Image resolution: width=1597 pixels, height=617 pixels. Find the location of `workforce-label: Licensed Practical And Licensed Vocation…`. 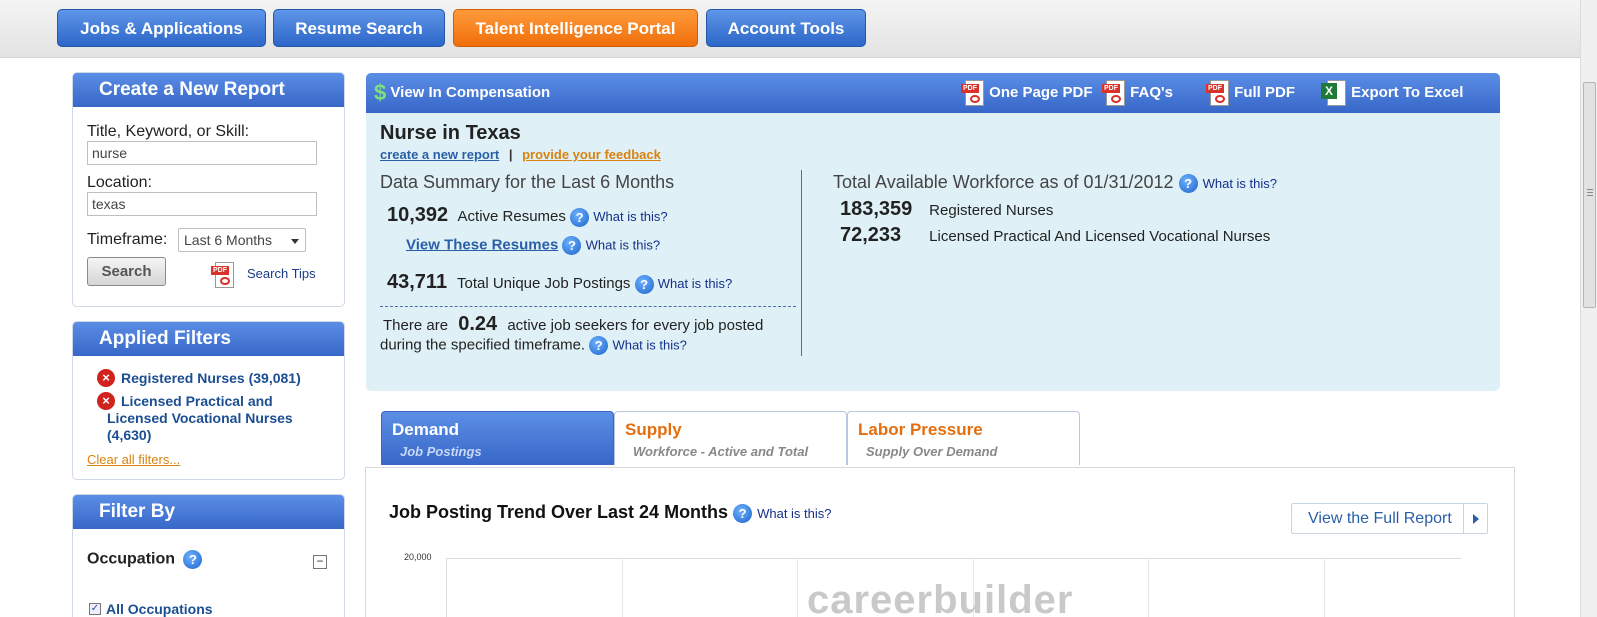

workforce-label: Licensed Practical And Licensed Vocation… is located at coordinates (1100, 236).